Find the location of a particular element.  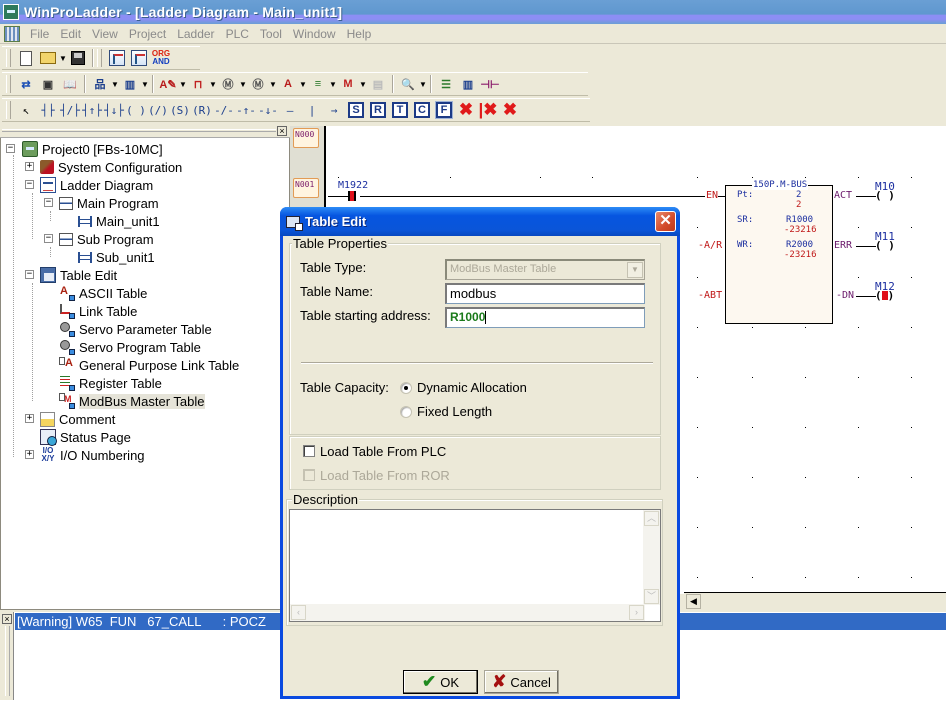

menu-tool: Tool is located at coordinates (272, 34).